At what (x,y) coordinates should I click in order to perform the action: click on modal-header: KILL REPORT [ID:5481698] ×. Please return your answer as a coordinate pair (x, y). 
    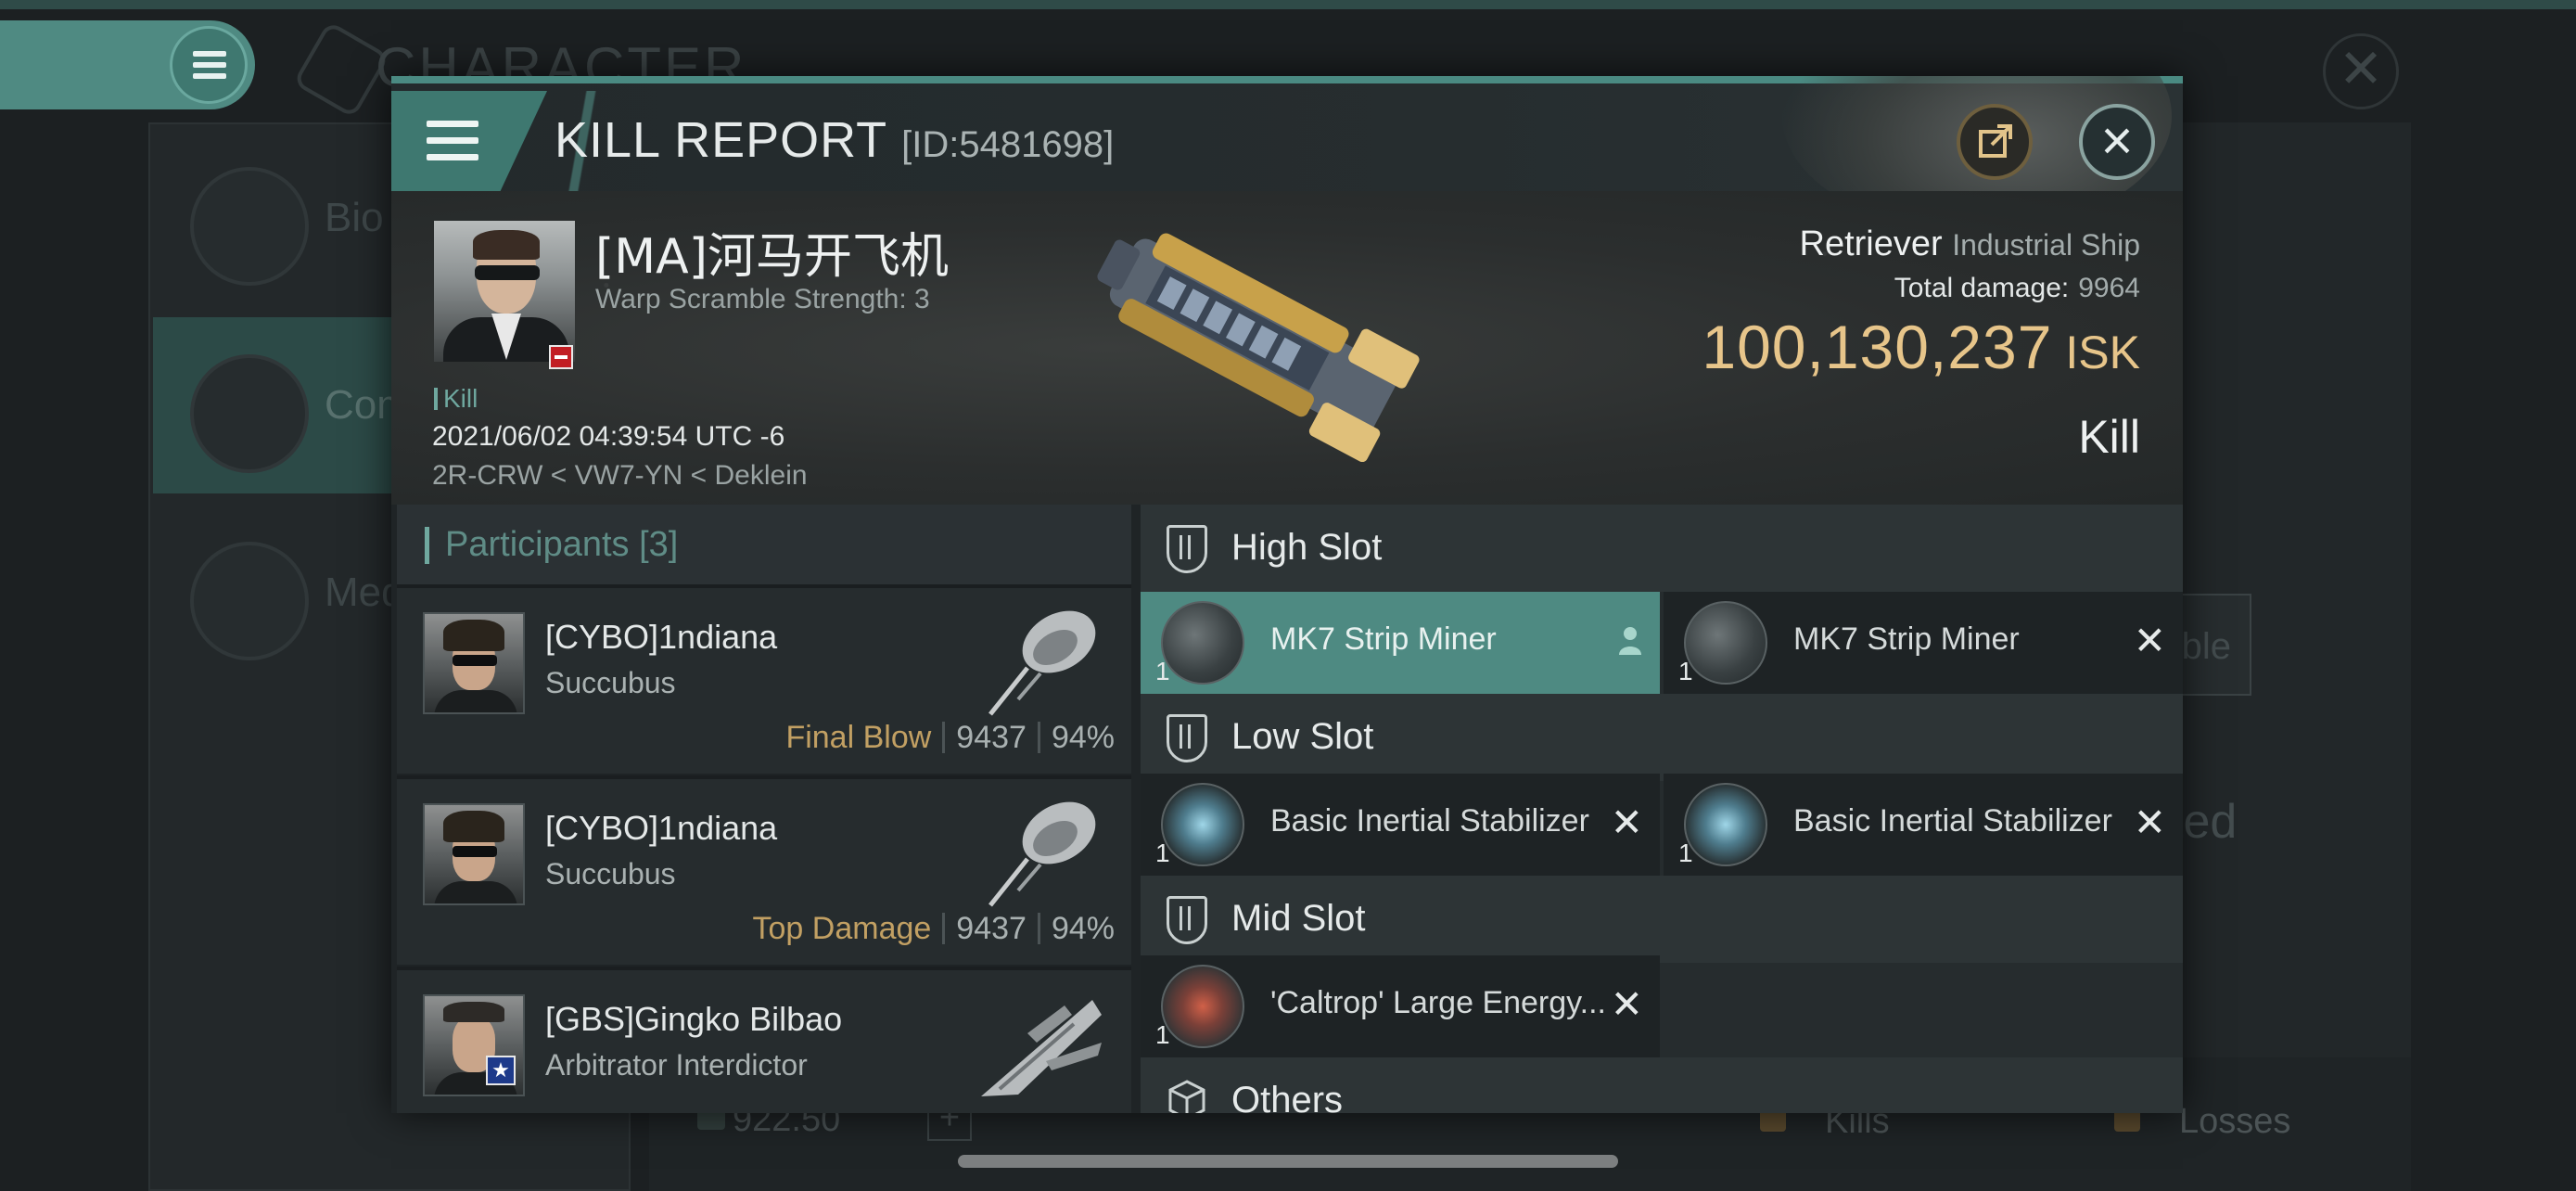
    Looking at the image, I should click on (1287, 154).